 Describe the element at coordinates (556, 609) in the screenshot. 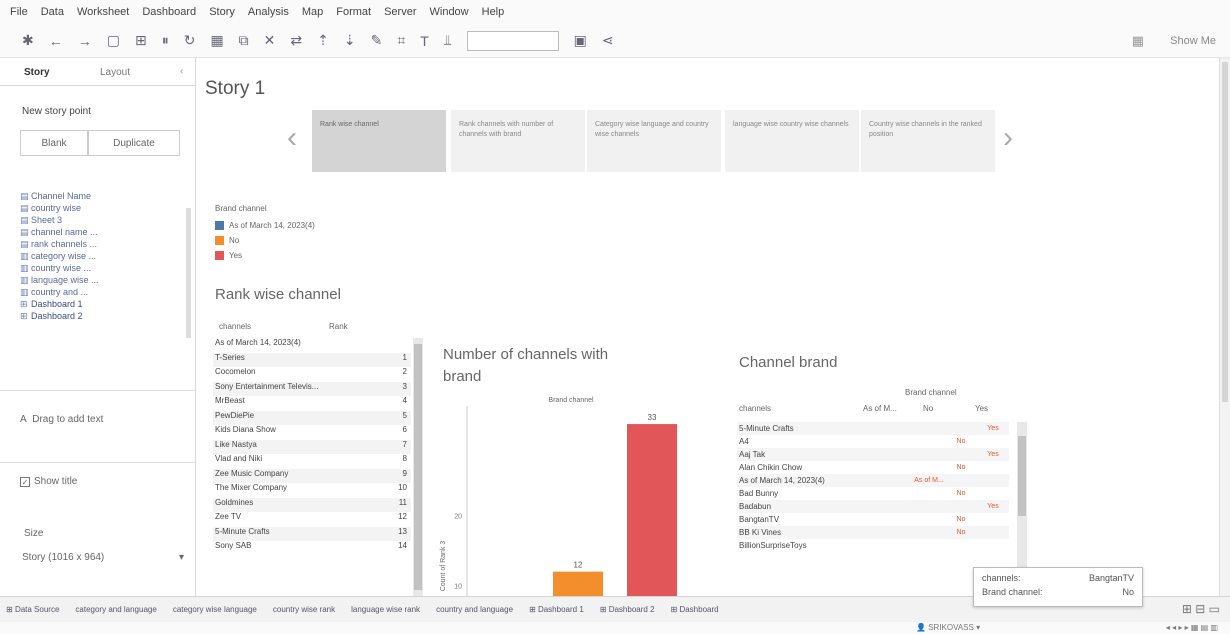

I see `sheet-tab: ⊞ Dashboard 1` at that location.